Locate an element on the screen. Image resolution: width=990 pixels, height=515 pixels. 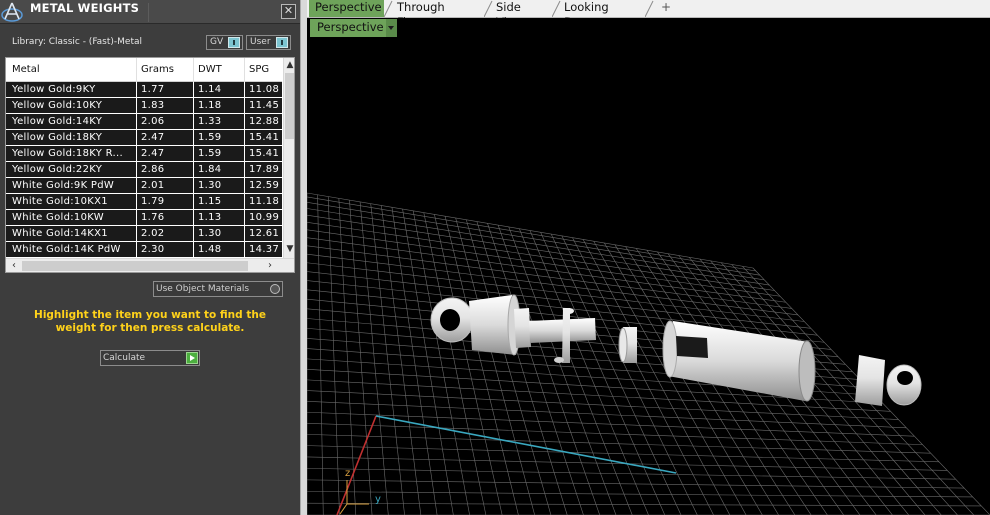
cell-metal: White Gold:10KW is located at coordinates (58, 217).